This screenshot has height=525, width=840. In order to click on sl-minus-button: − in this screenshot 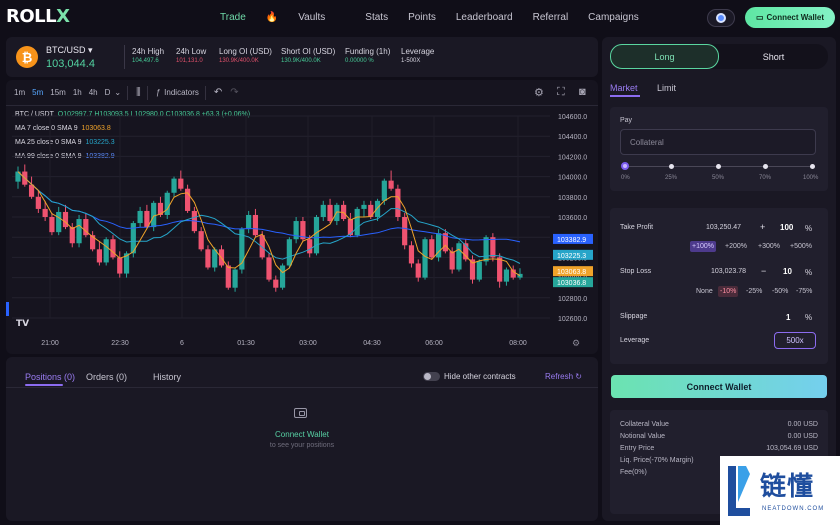, I will do `click(763, 271)`.